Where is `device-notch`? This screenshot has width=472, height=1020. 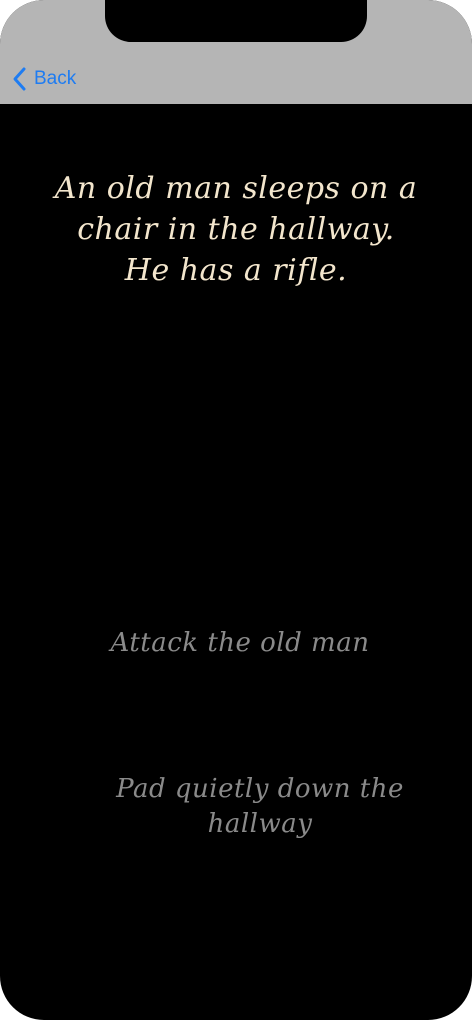 device-notch is located at coordinates (236, 21).